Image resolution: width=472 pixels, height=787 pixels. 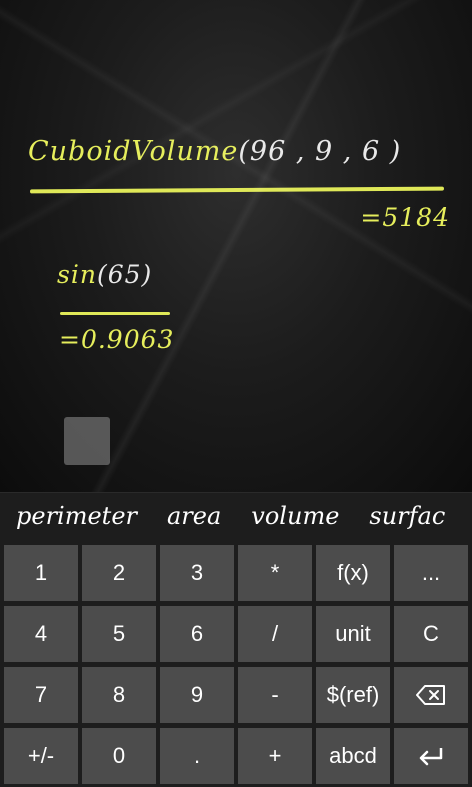 I want to click on key-enter, so click(x=431, y=756).